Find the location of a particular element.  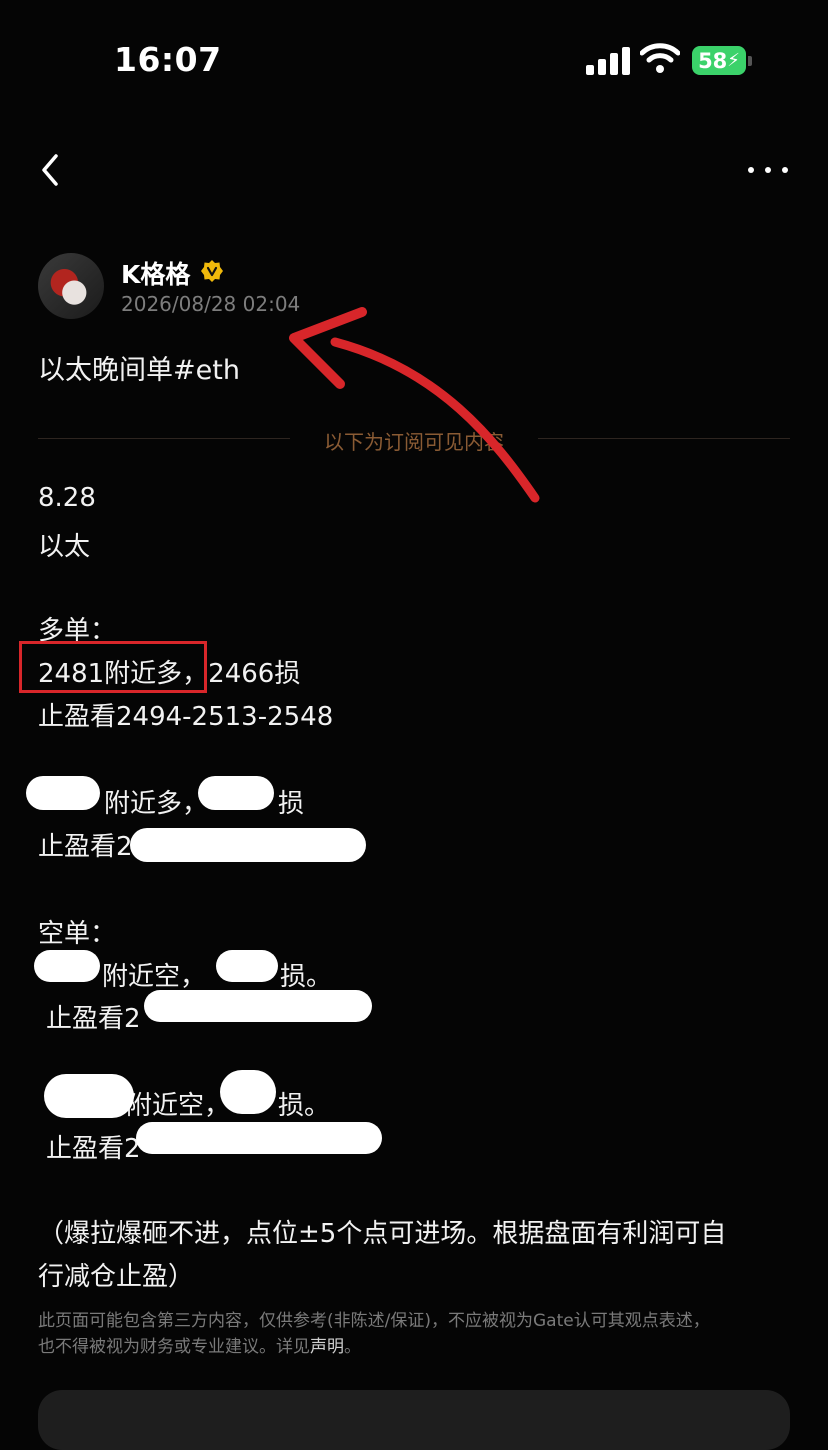

signal-icon is located at coordinates (608, 61).